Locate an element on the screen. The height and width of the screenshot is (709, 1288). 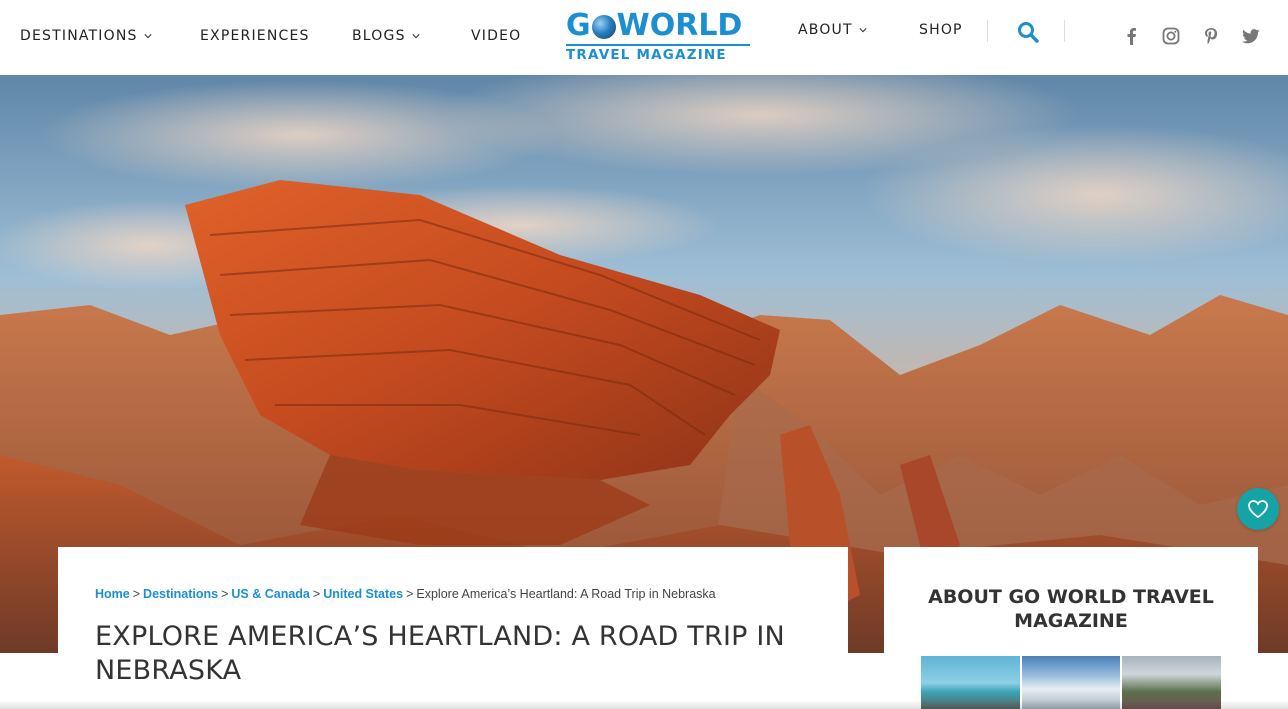
site-logo: G WORLD TRAVEL MAGAZINE is located at coordinates (658, 37).